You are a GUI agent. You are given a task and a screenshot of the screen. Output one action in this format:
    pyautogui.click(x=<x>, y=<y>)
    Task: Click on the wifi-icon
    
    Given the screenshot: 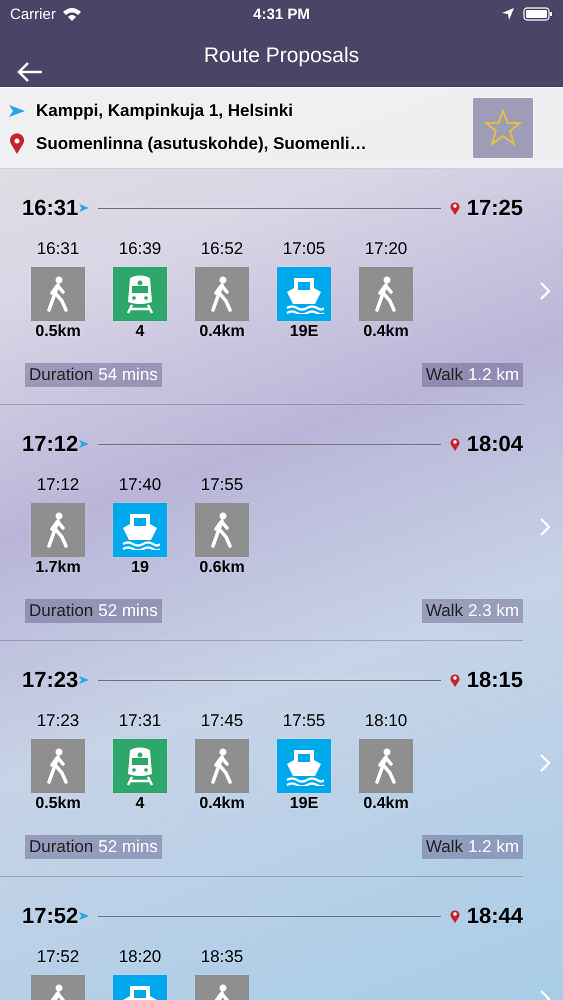 What is the action you would take?
    pyautogui.click(x=72, y=14)
    